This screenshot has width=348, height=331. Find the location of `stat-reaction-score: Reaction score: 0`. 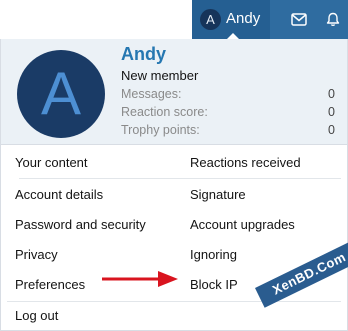

stat-reaction-score: Reaction score: 0 is located at coordinates (228, 112).